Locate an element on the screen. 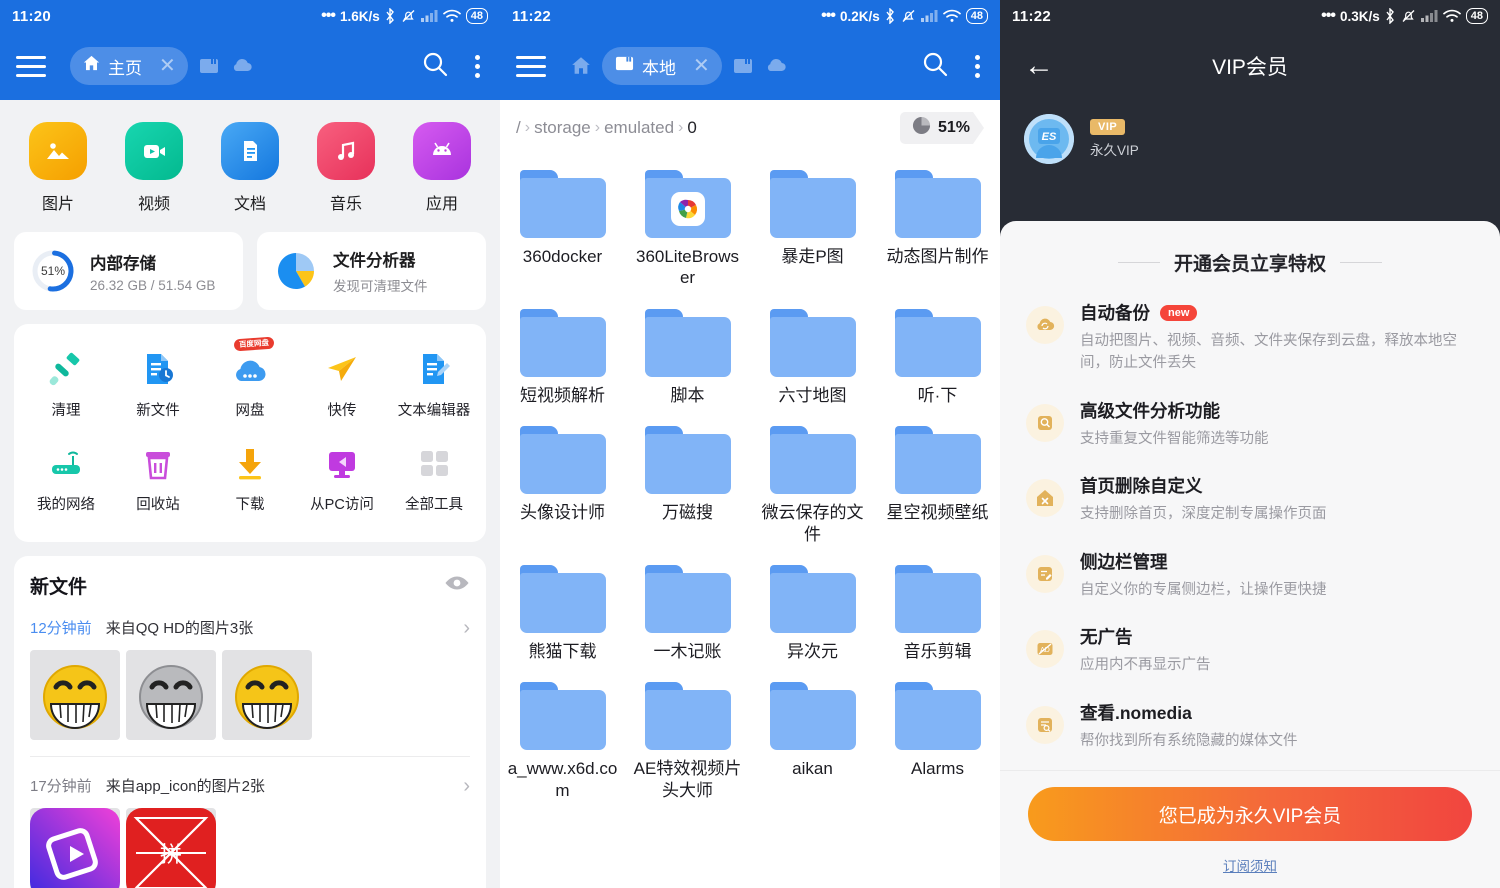  tool-netdisk: 百度网盘 网盘 is located at coordinates (250, 385).